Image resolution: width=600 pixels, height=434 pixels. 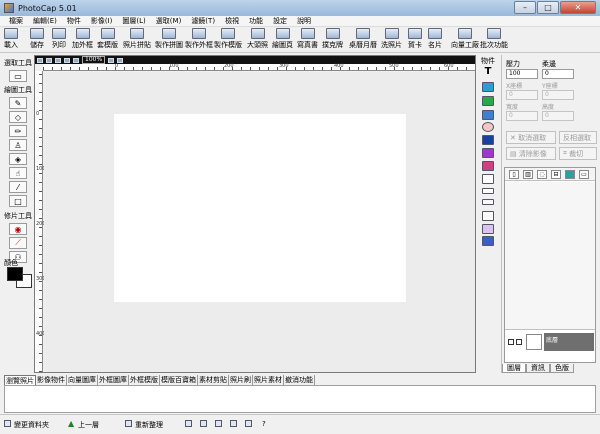 What do you see at coordinates (228, 39) in the screenshot?
I see `make-template-button: 製作模版` at bounding box center [228, 39].